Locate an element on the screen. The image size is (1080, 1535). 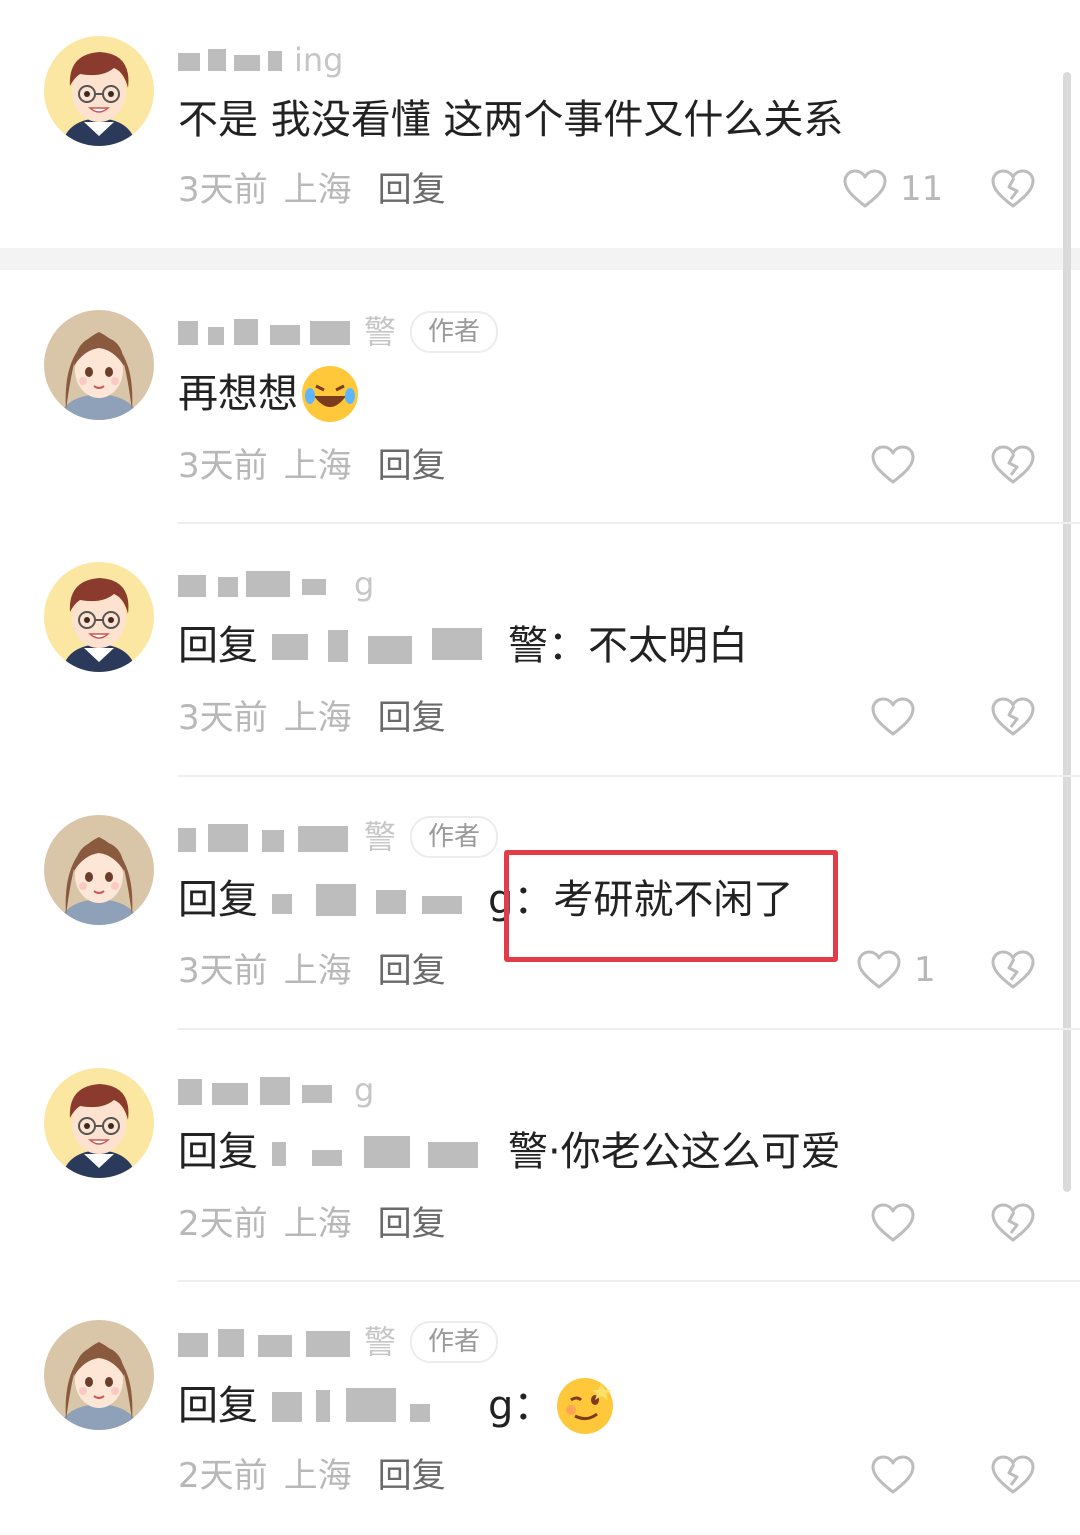
comment-text: 再想想 is located at coordinates (268, 394).